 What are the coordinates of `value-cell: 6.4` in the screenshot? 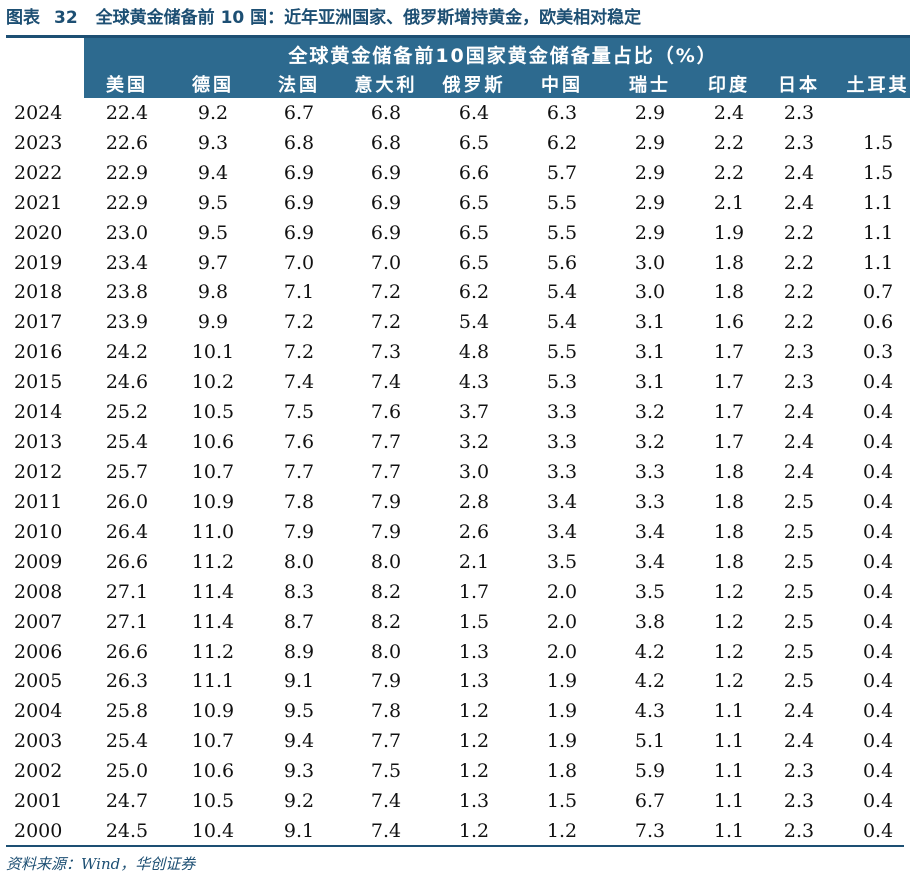 It's located at (474, 112).